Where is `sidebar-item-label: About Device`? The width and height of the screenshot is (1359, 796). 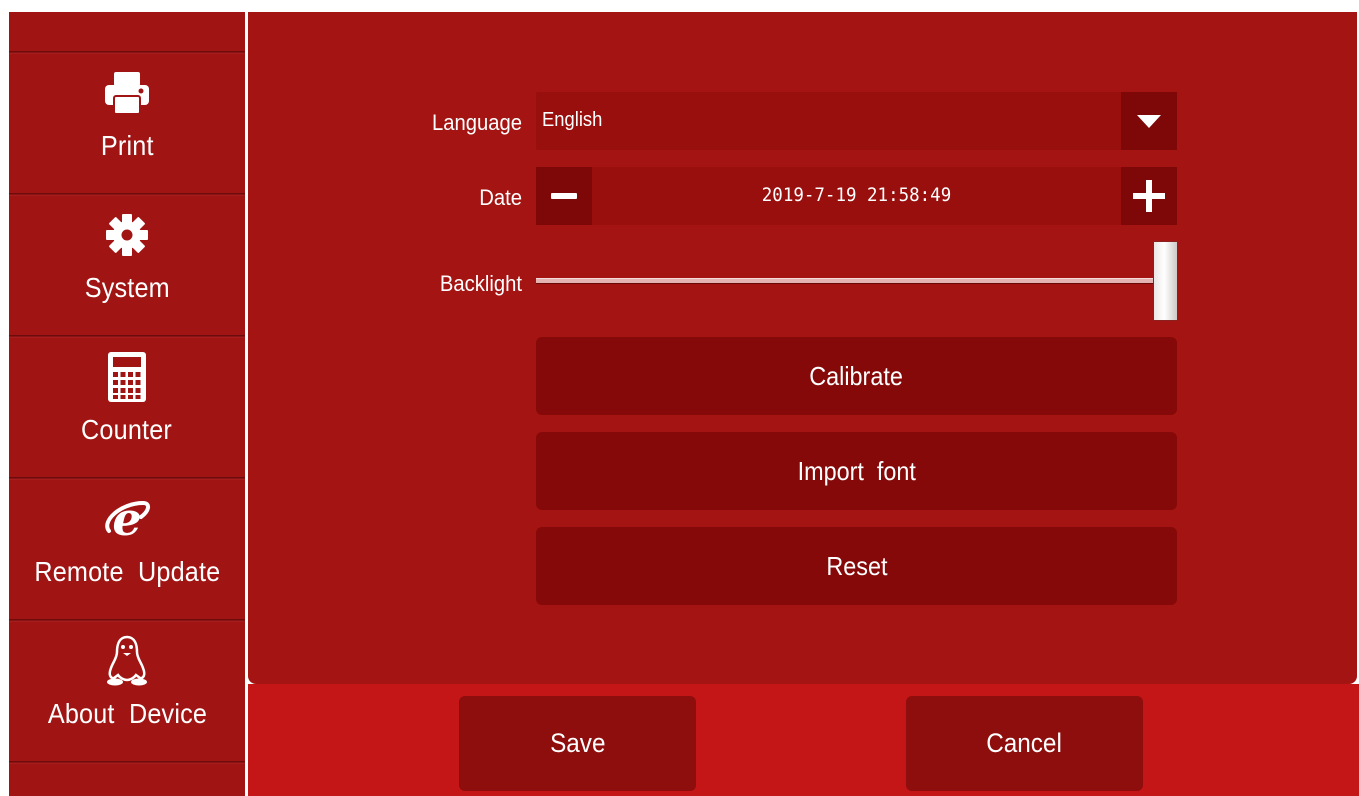 sidebar-item-label: About Device is located at coordinates (127, 713).